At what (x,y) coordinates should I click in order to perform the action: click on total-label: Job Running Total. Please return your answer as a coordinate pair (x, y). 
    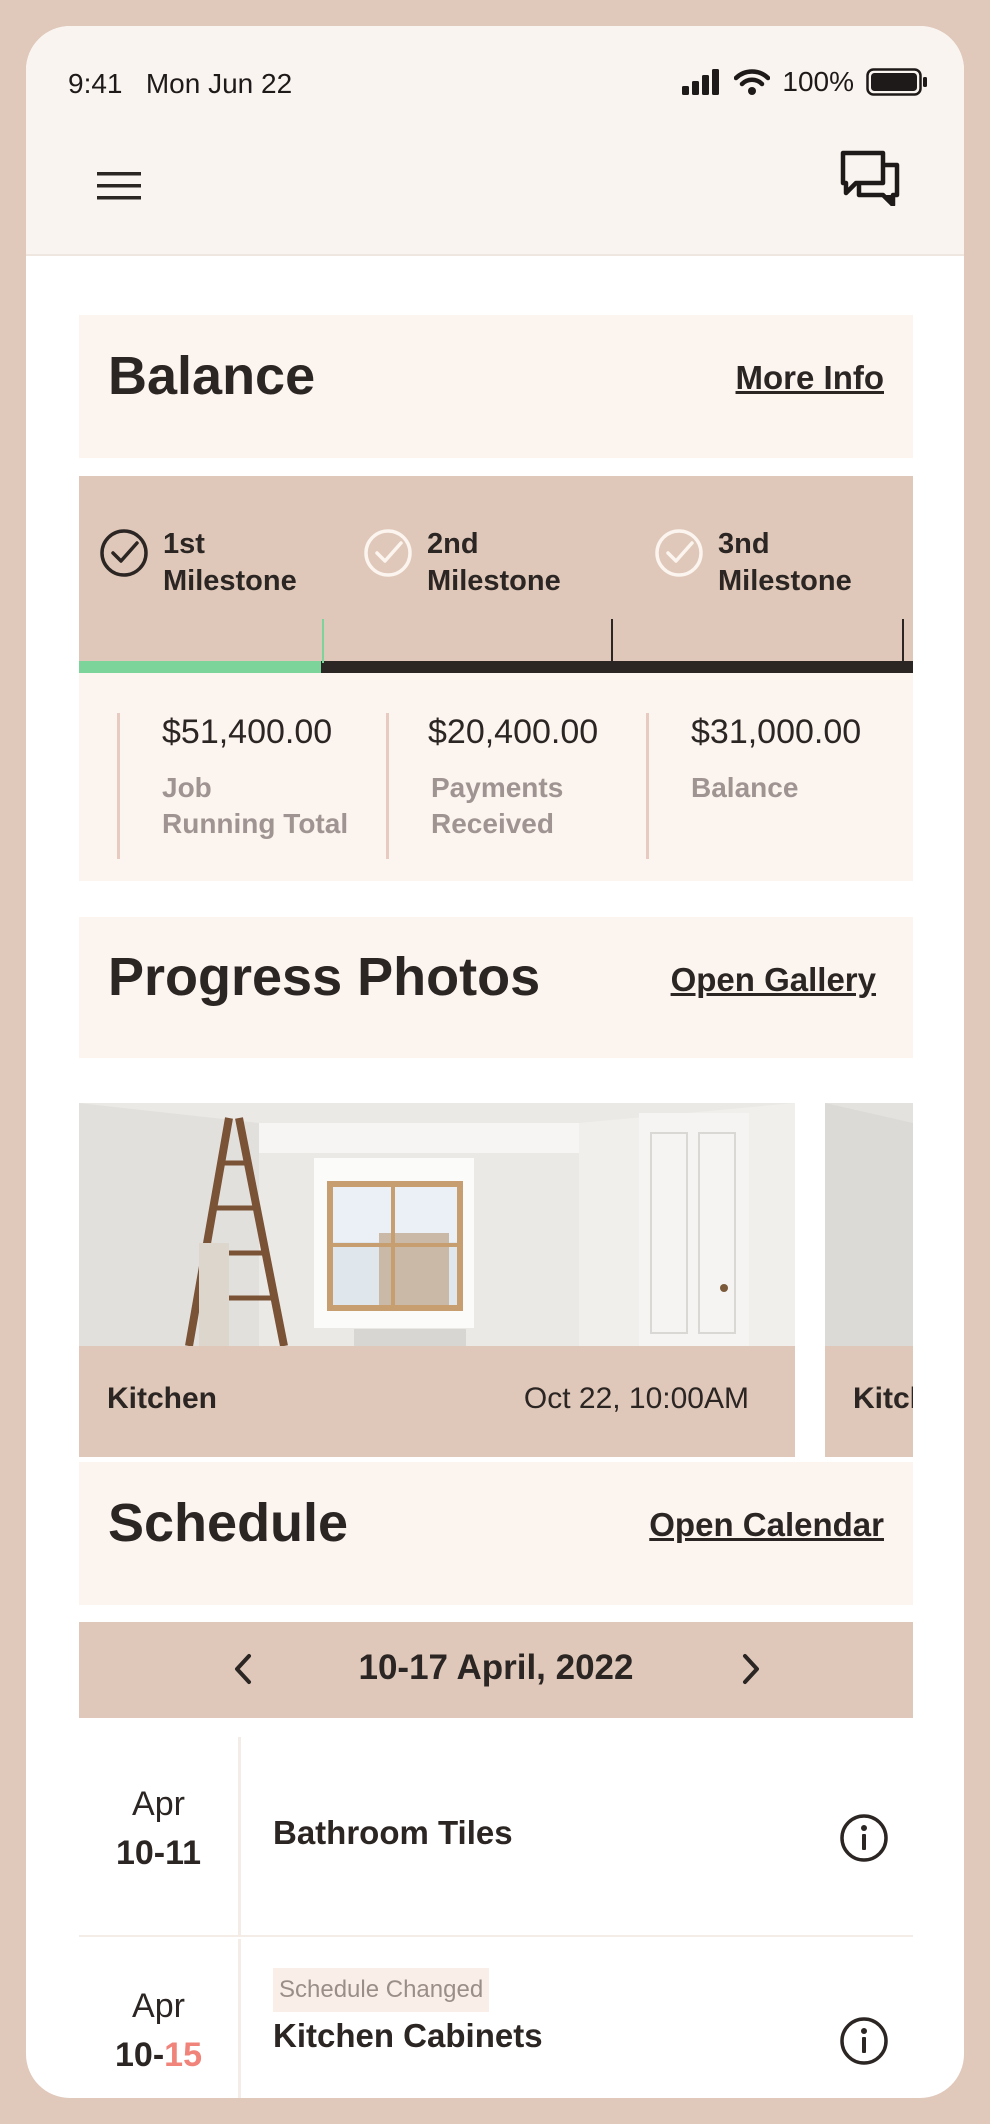
    Looking at the image, I should click on (255, 805).